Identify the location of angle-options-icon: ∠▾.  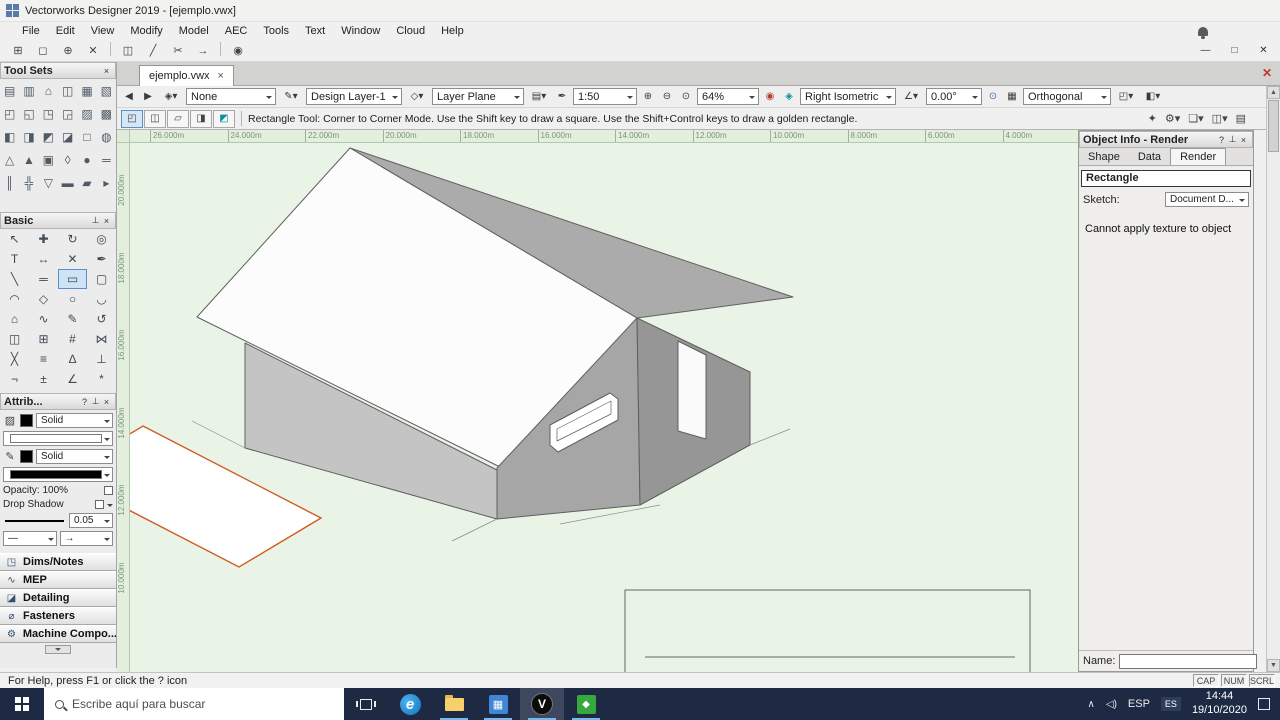
(911, 97).